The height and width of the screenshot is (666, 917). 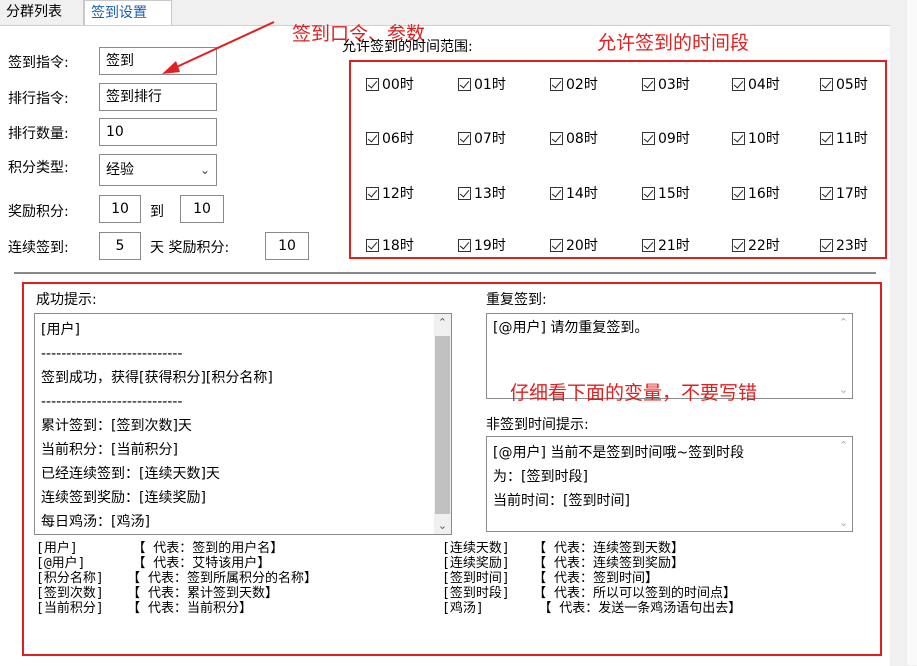 What do you see at coordinates (619, 453) in the screenshot?
I see `nontime-line: [@用户] 当前不是签到时间哦~签到时段` at bounding box center [619, 453].